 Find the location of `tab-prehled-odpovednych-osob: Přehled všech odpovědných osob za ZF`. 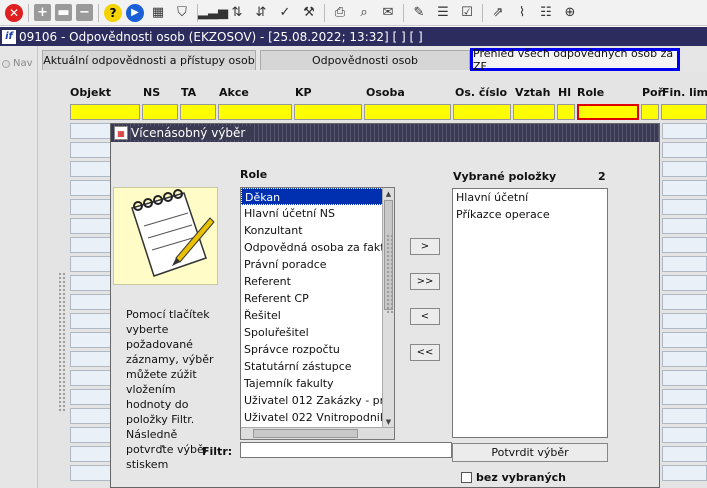

tab-prehled-odpovednych-osob: Přehled všech odpovědných osob za ZF is located at coordinates (575, 60).